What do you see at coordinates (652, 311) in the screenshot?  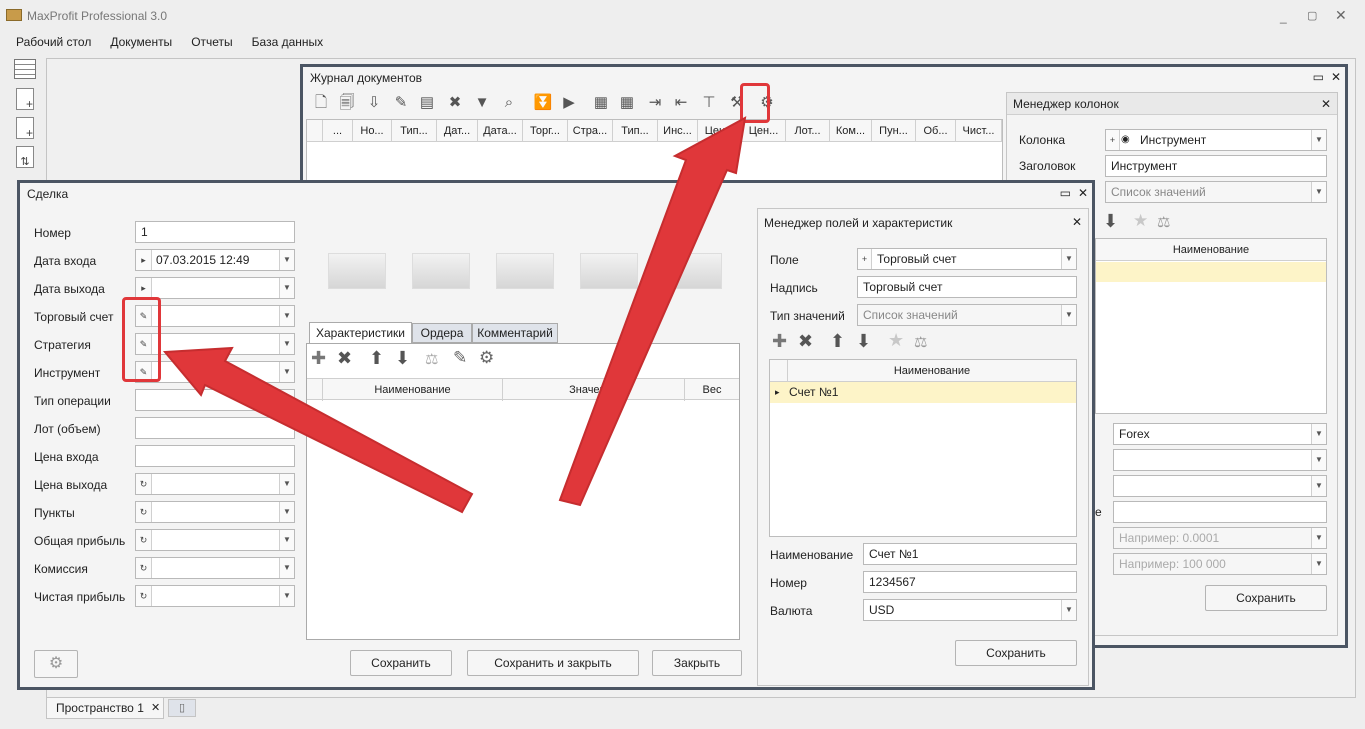 I see `arrow-to-toolbar` at bounding box center [652, 311].